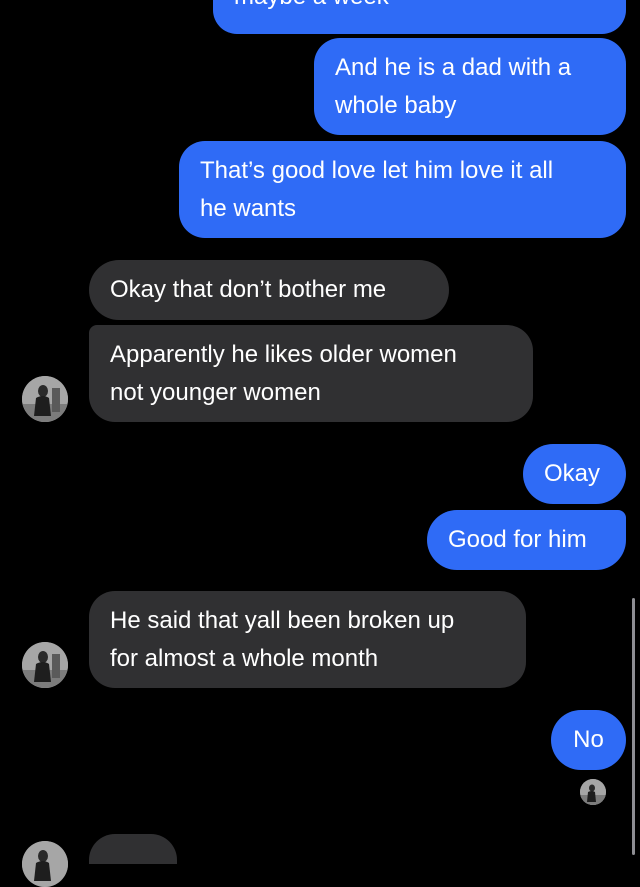  What do you see at coordinates (470, 86) in the screenshot?
I see `message-bubble-outgoing: And he is a dad with a whole baby` at bounding box center [470, 86].